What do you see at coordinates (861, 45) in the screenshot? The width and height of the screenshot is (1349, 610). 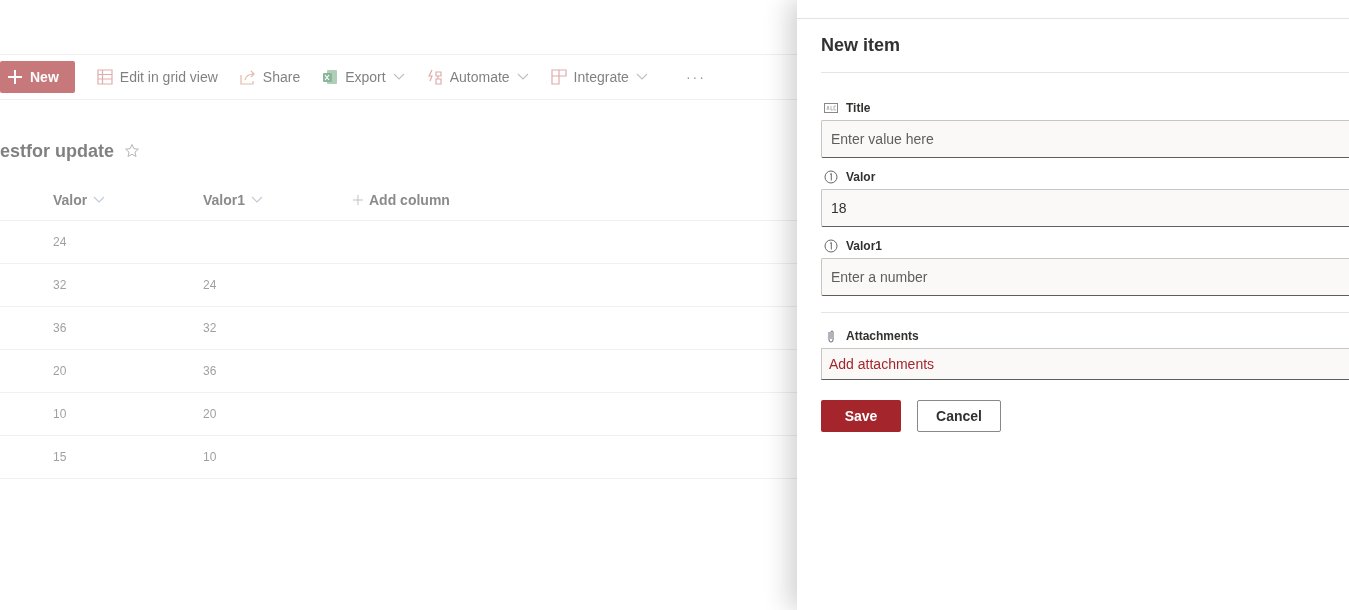 I see `panel-title: New item` at bounding box center [861, 45].